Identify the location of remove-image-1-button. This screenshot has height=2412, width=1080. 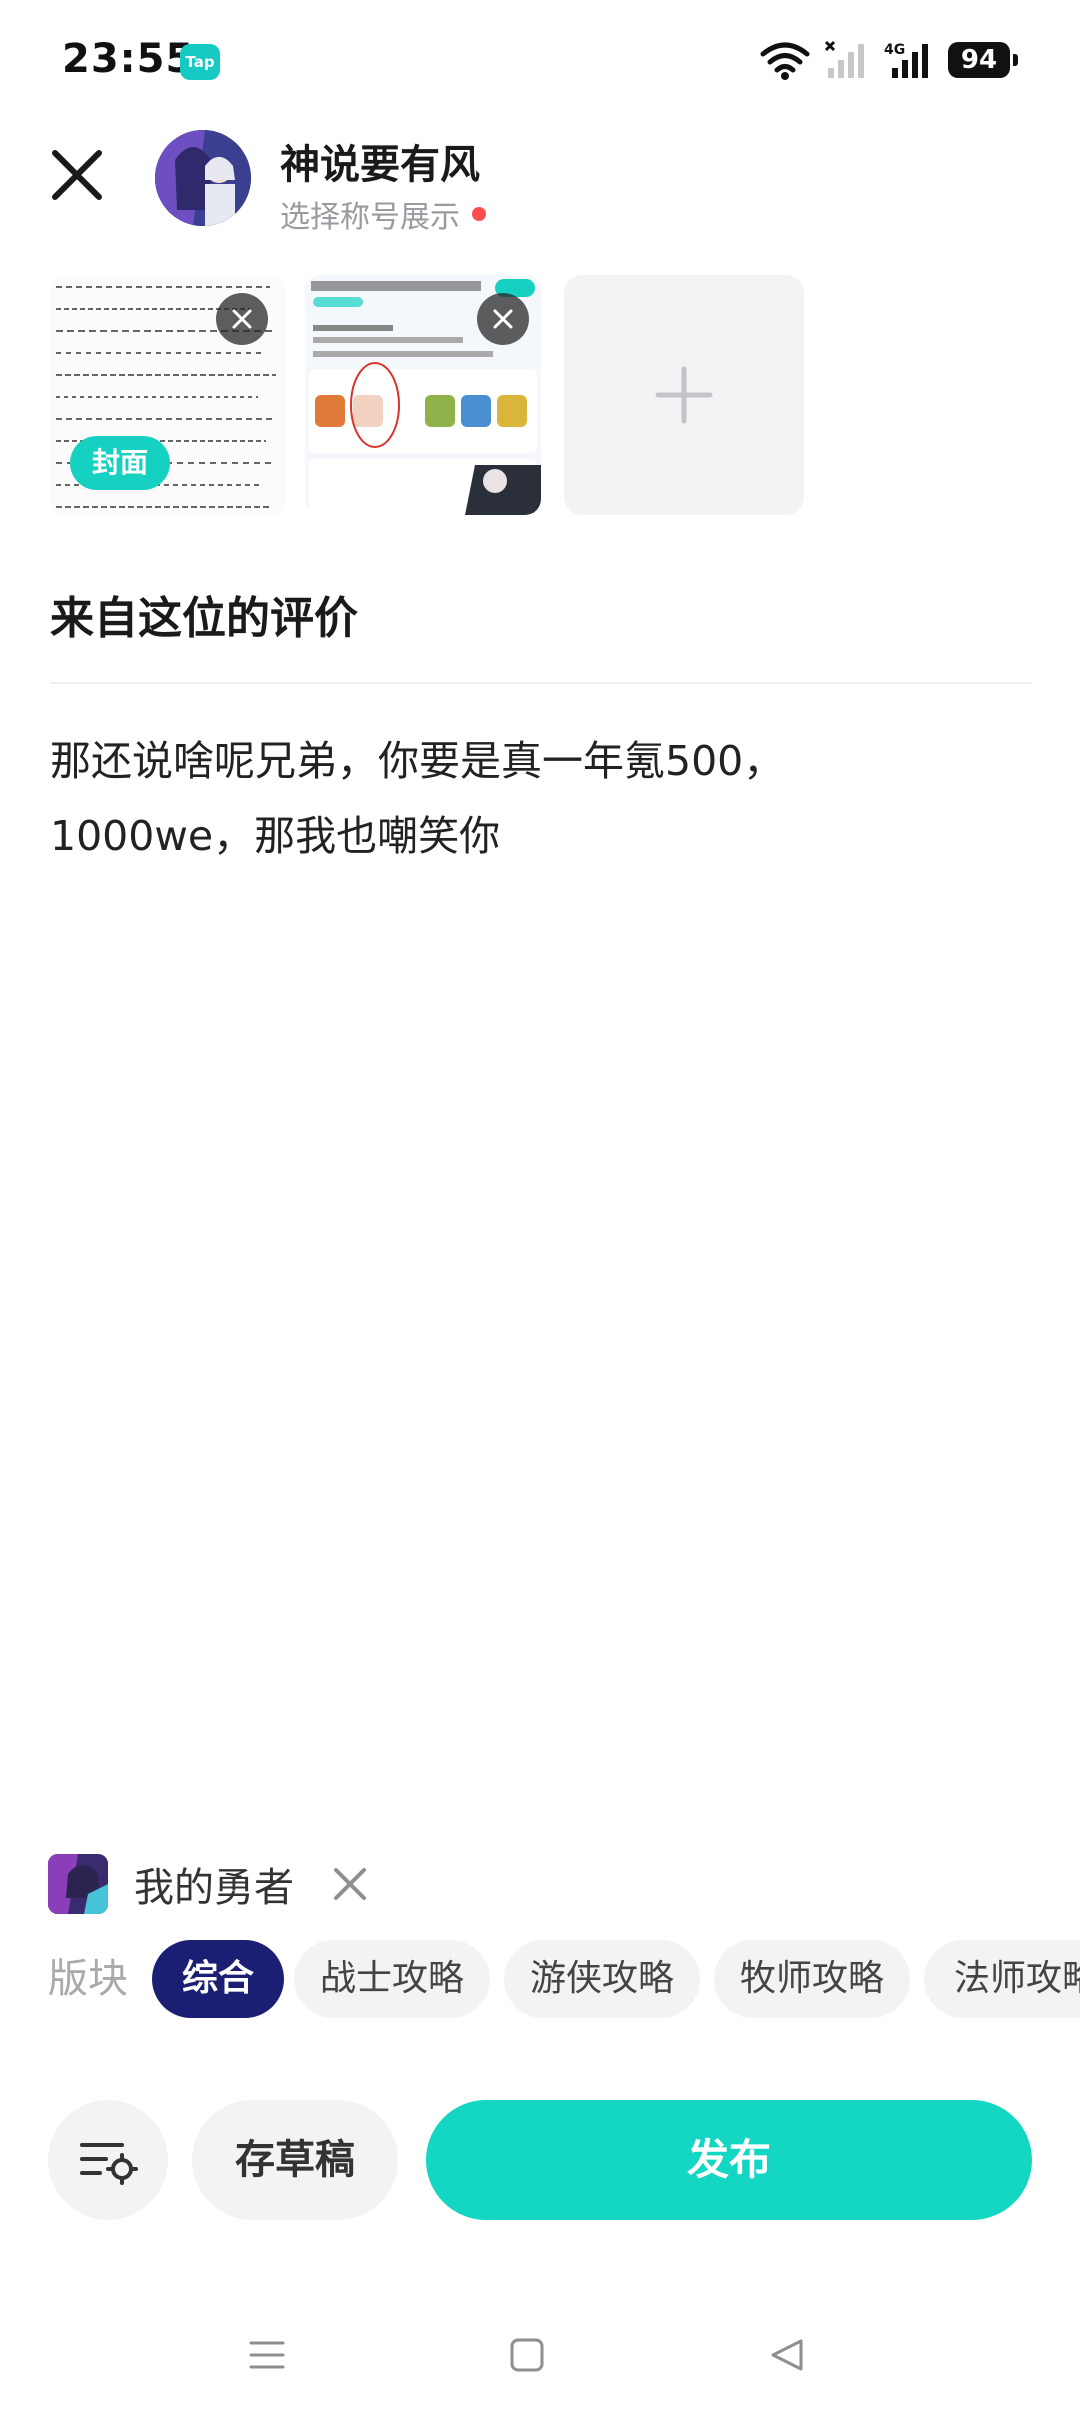
(242, 319).